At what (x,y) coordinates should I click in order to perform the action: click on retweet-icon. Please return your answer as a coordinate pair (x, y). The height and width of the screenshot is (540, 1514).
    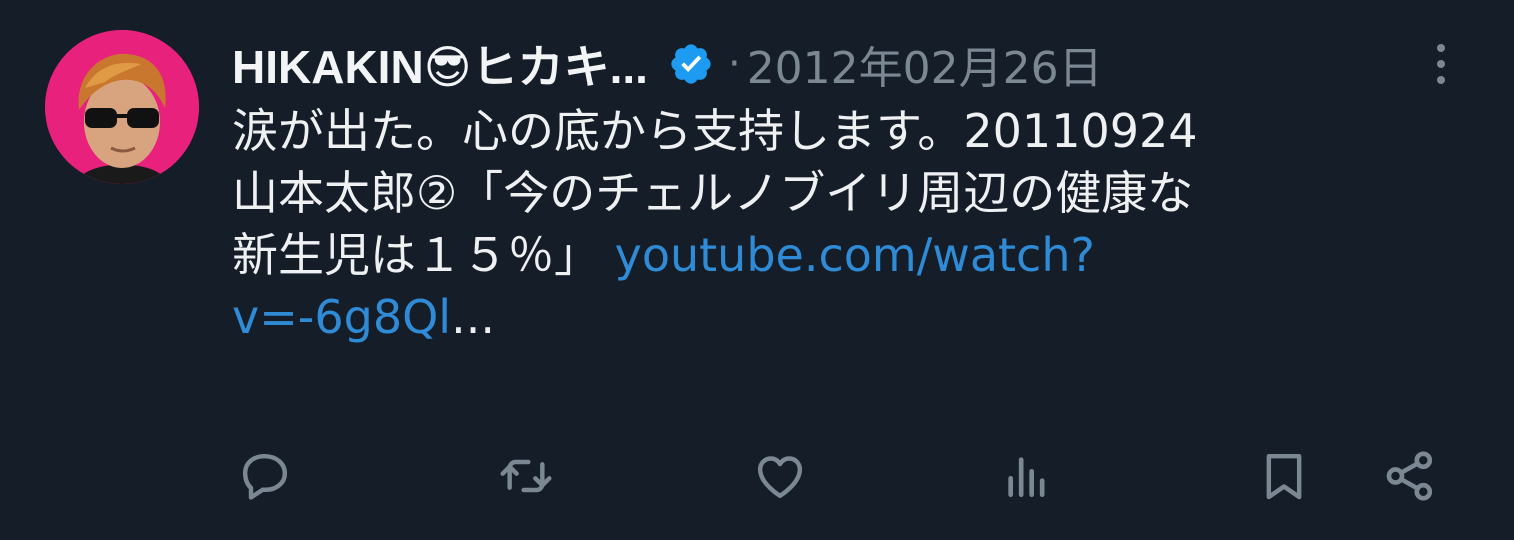
    Looking at the image, I should click on (526, 476).